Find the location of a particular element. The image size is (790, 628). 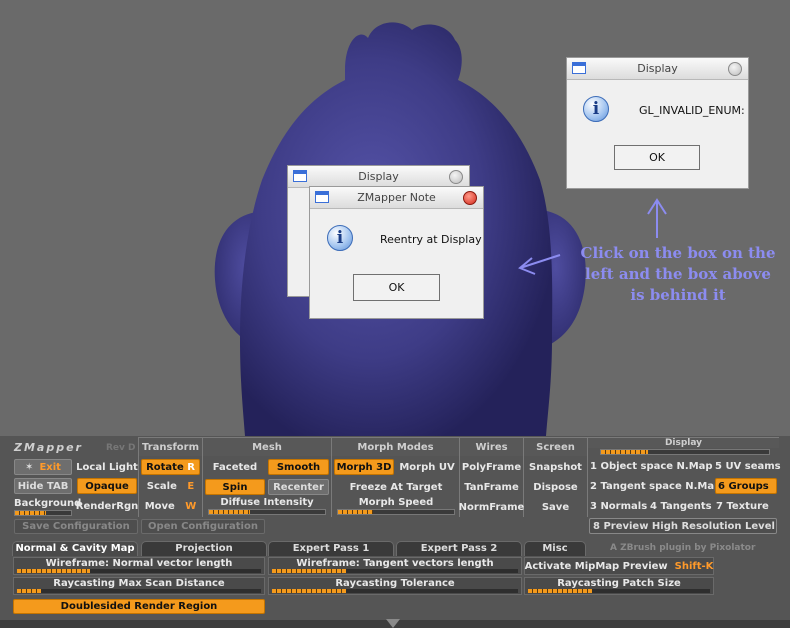

morph-speed-slider is located at coordinates (396, 512).